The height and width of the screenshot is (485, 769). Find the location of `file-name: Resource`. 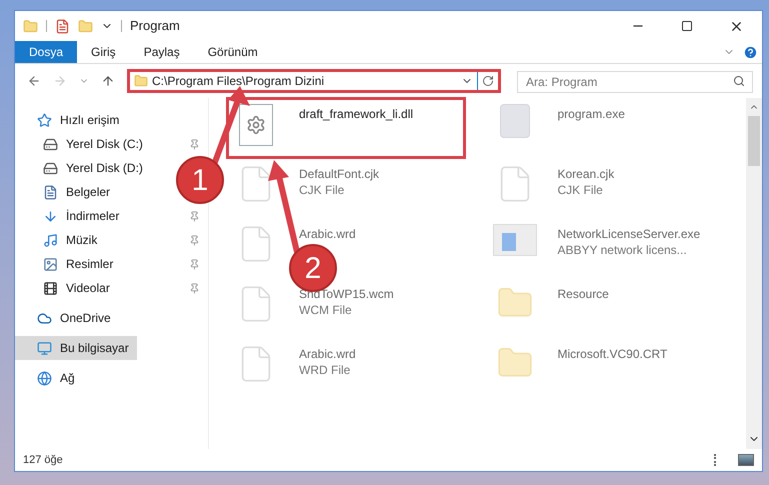

file-name: Resource is located at coordinates (583, 294).